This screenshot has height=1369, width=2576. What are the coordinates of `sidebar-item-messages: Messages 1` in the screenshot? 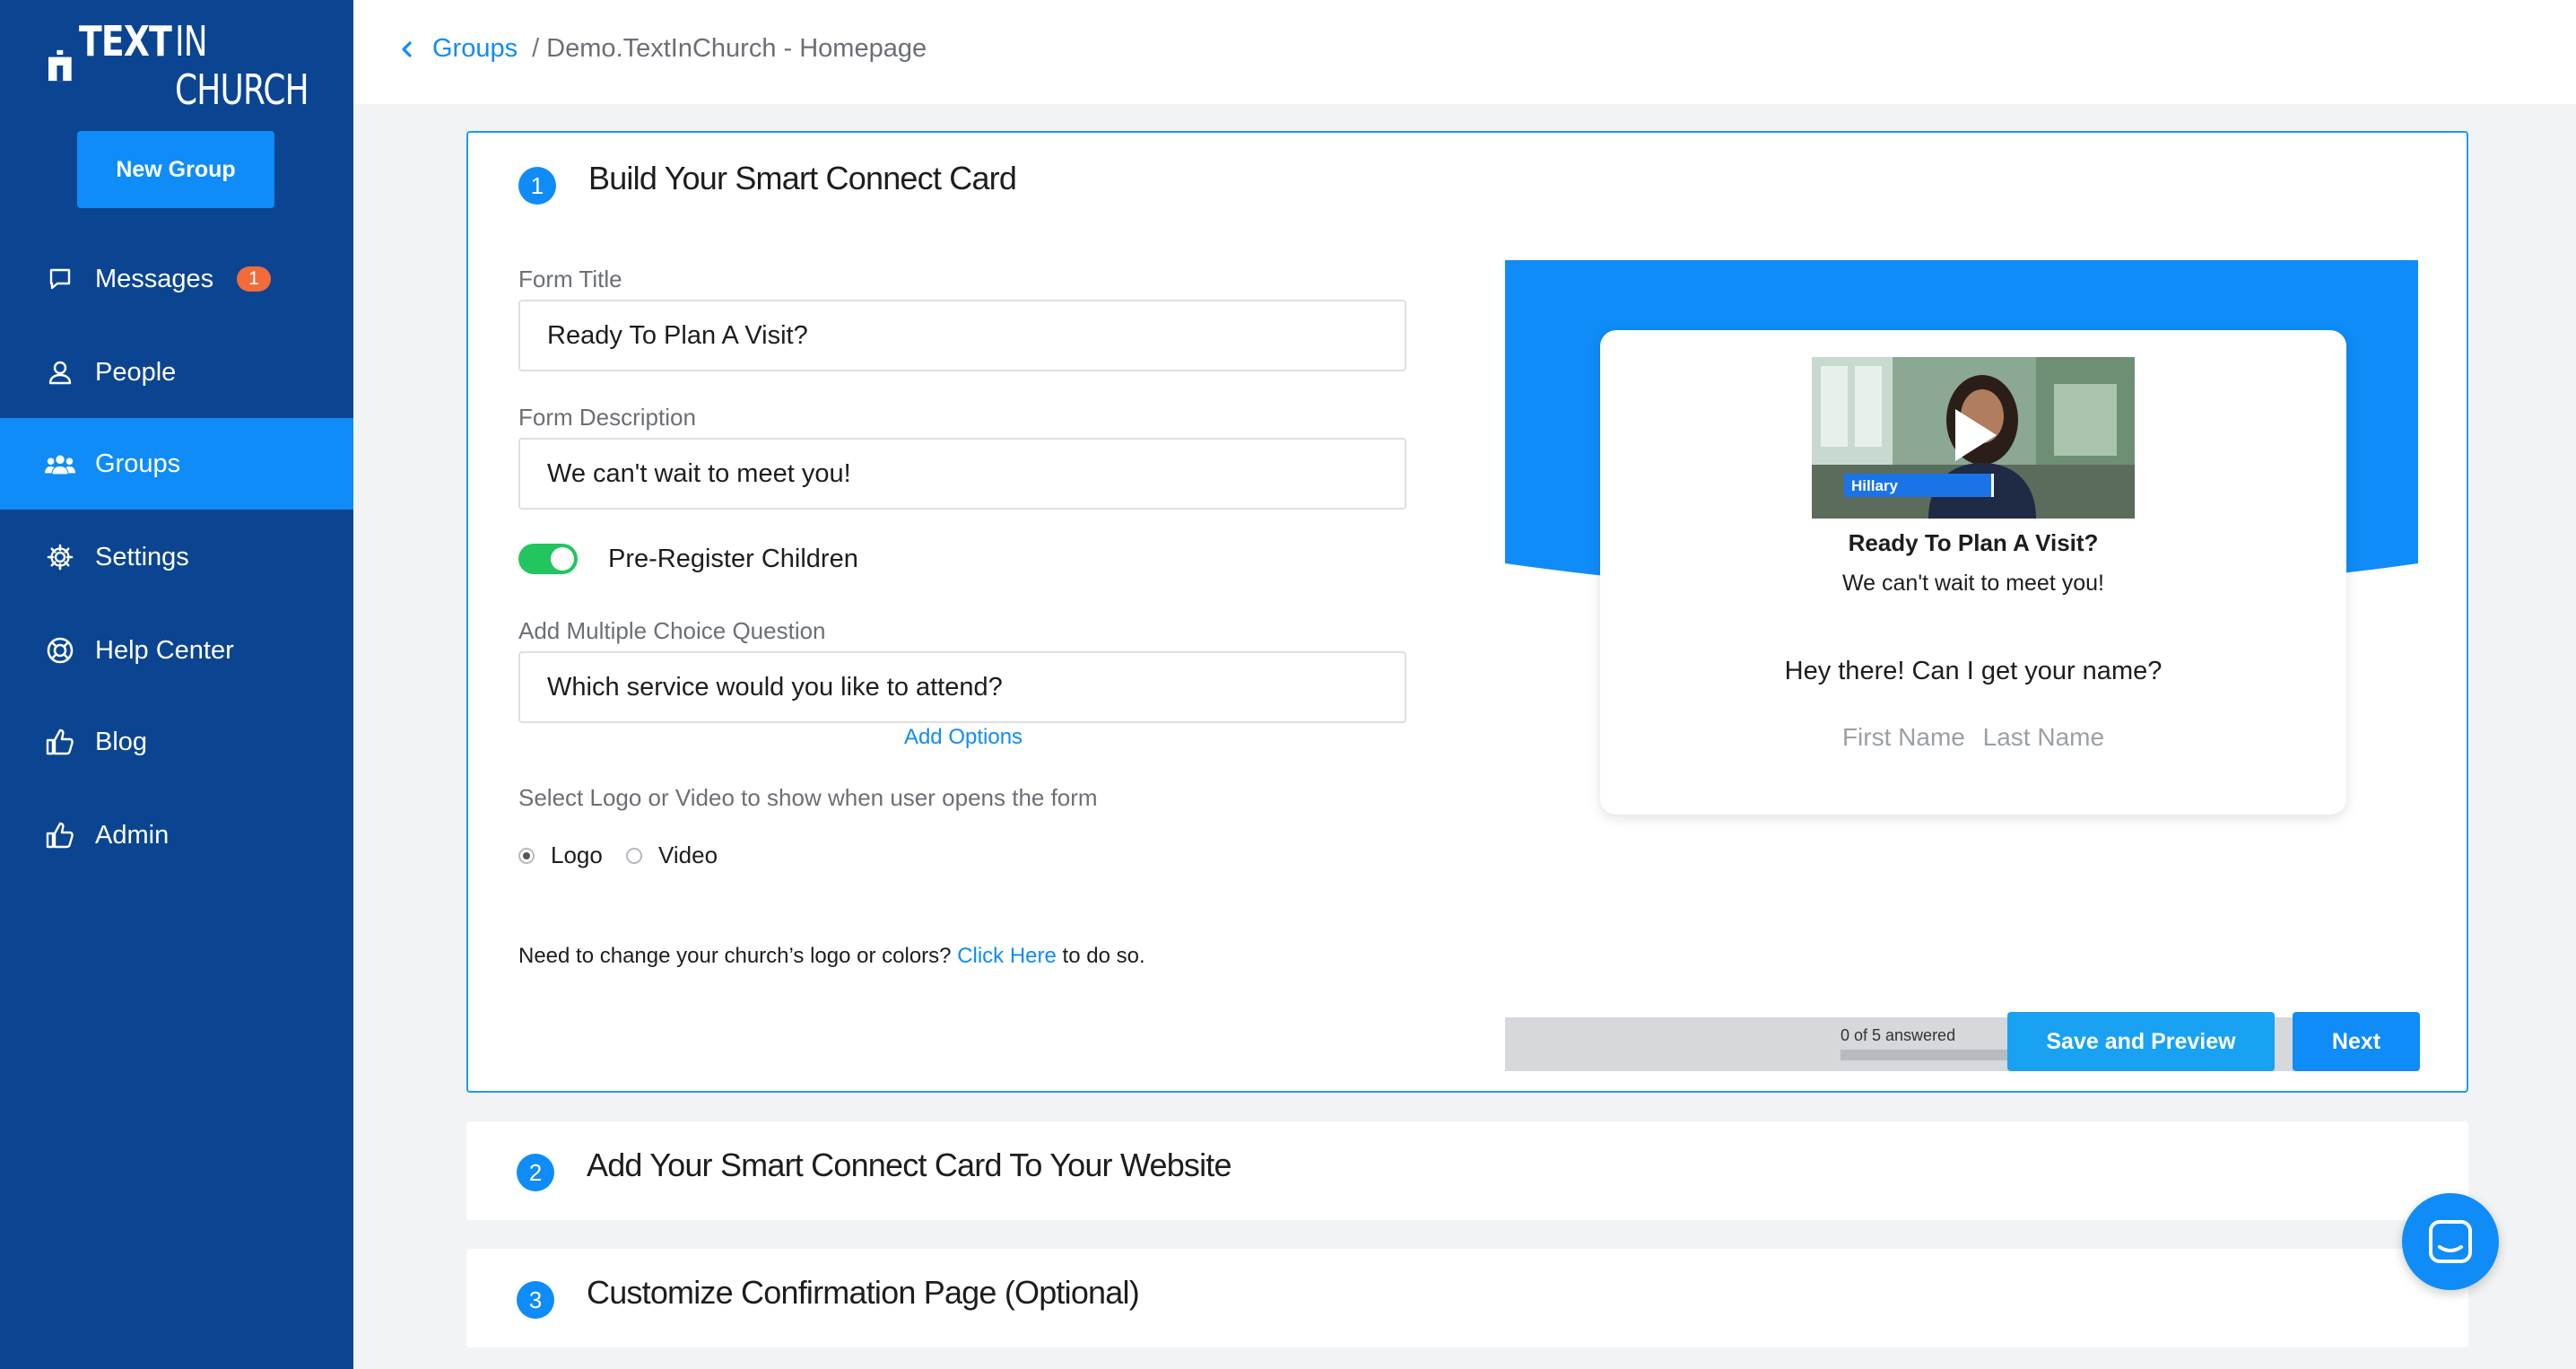 It's located at (176, 279).